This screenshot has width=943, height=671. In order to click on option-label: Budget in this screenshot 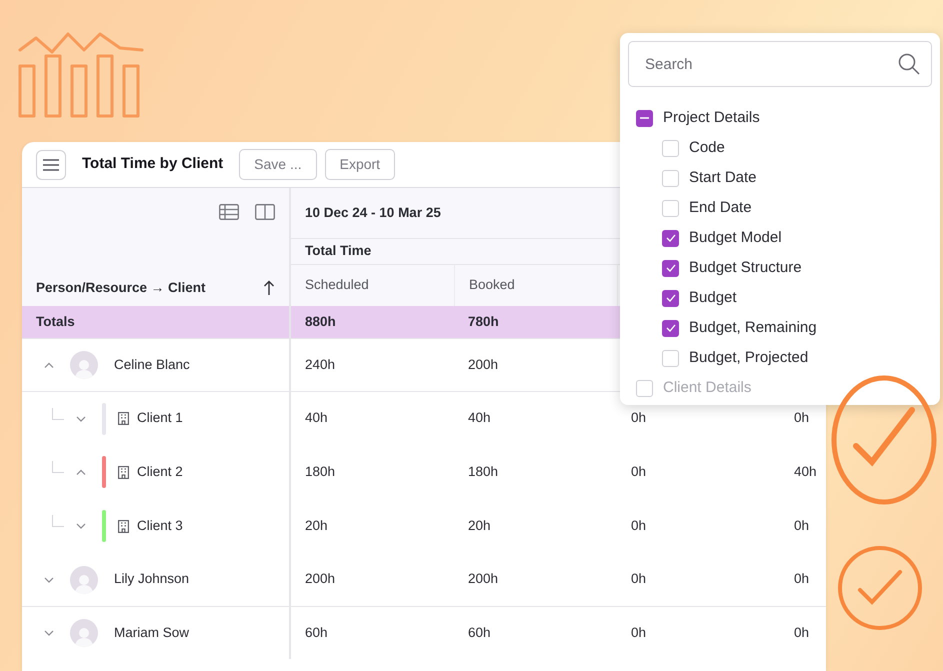, I will do `click(713, 298)`.